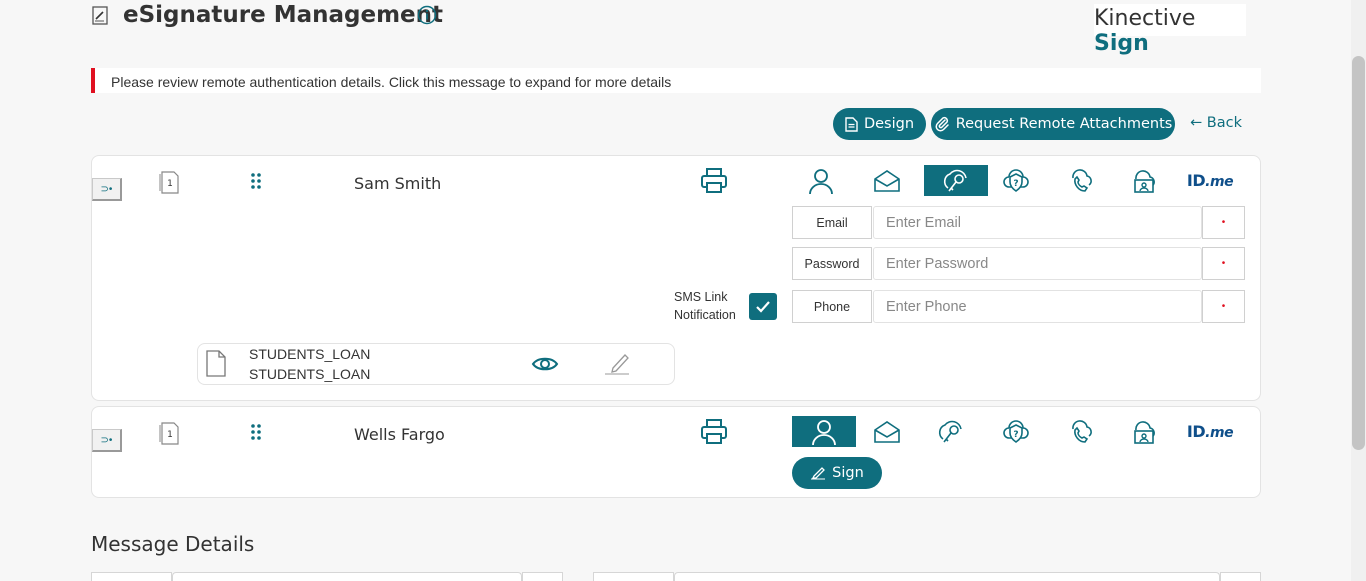  What do you see at coordinates (1223, 222) in the screenshot?
I see `email-required-indicator: •` at bounding box center [1223, 222].